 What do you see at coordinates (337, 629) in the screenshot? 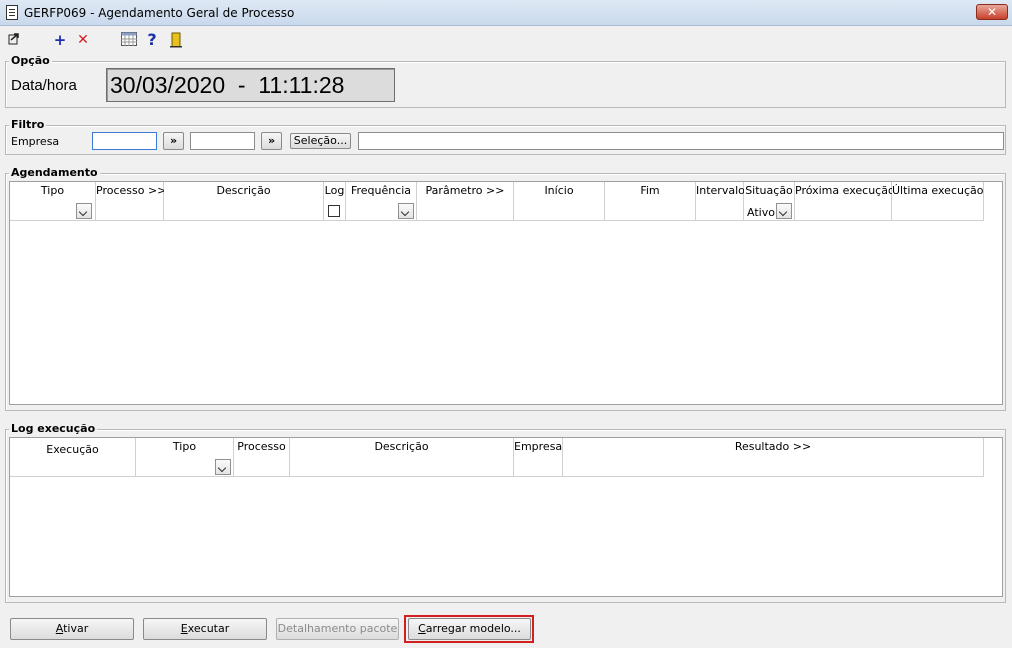
I see `detalhamento-pacote-button: Detalhamento pacote` at bounding box center [337, 629].